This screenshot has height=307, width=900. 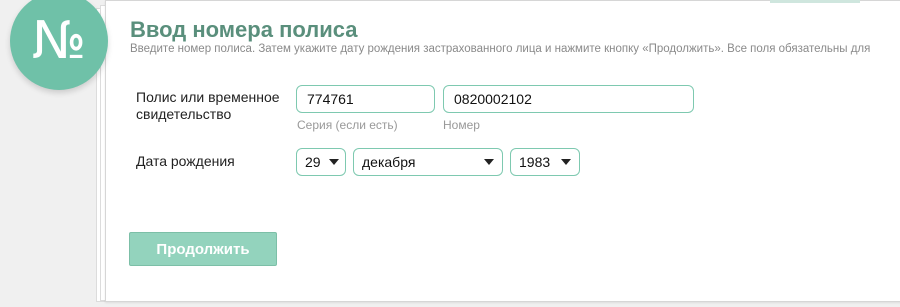 What do you see at coordinates (568, 99) in the screenshot?
I see `policy-number-input: 0820002102` at bounding box center [568, 99].